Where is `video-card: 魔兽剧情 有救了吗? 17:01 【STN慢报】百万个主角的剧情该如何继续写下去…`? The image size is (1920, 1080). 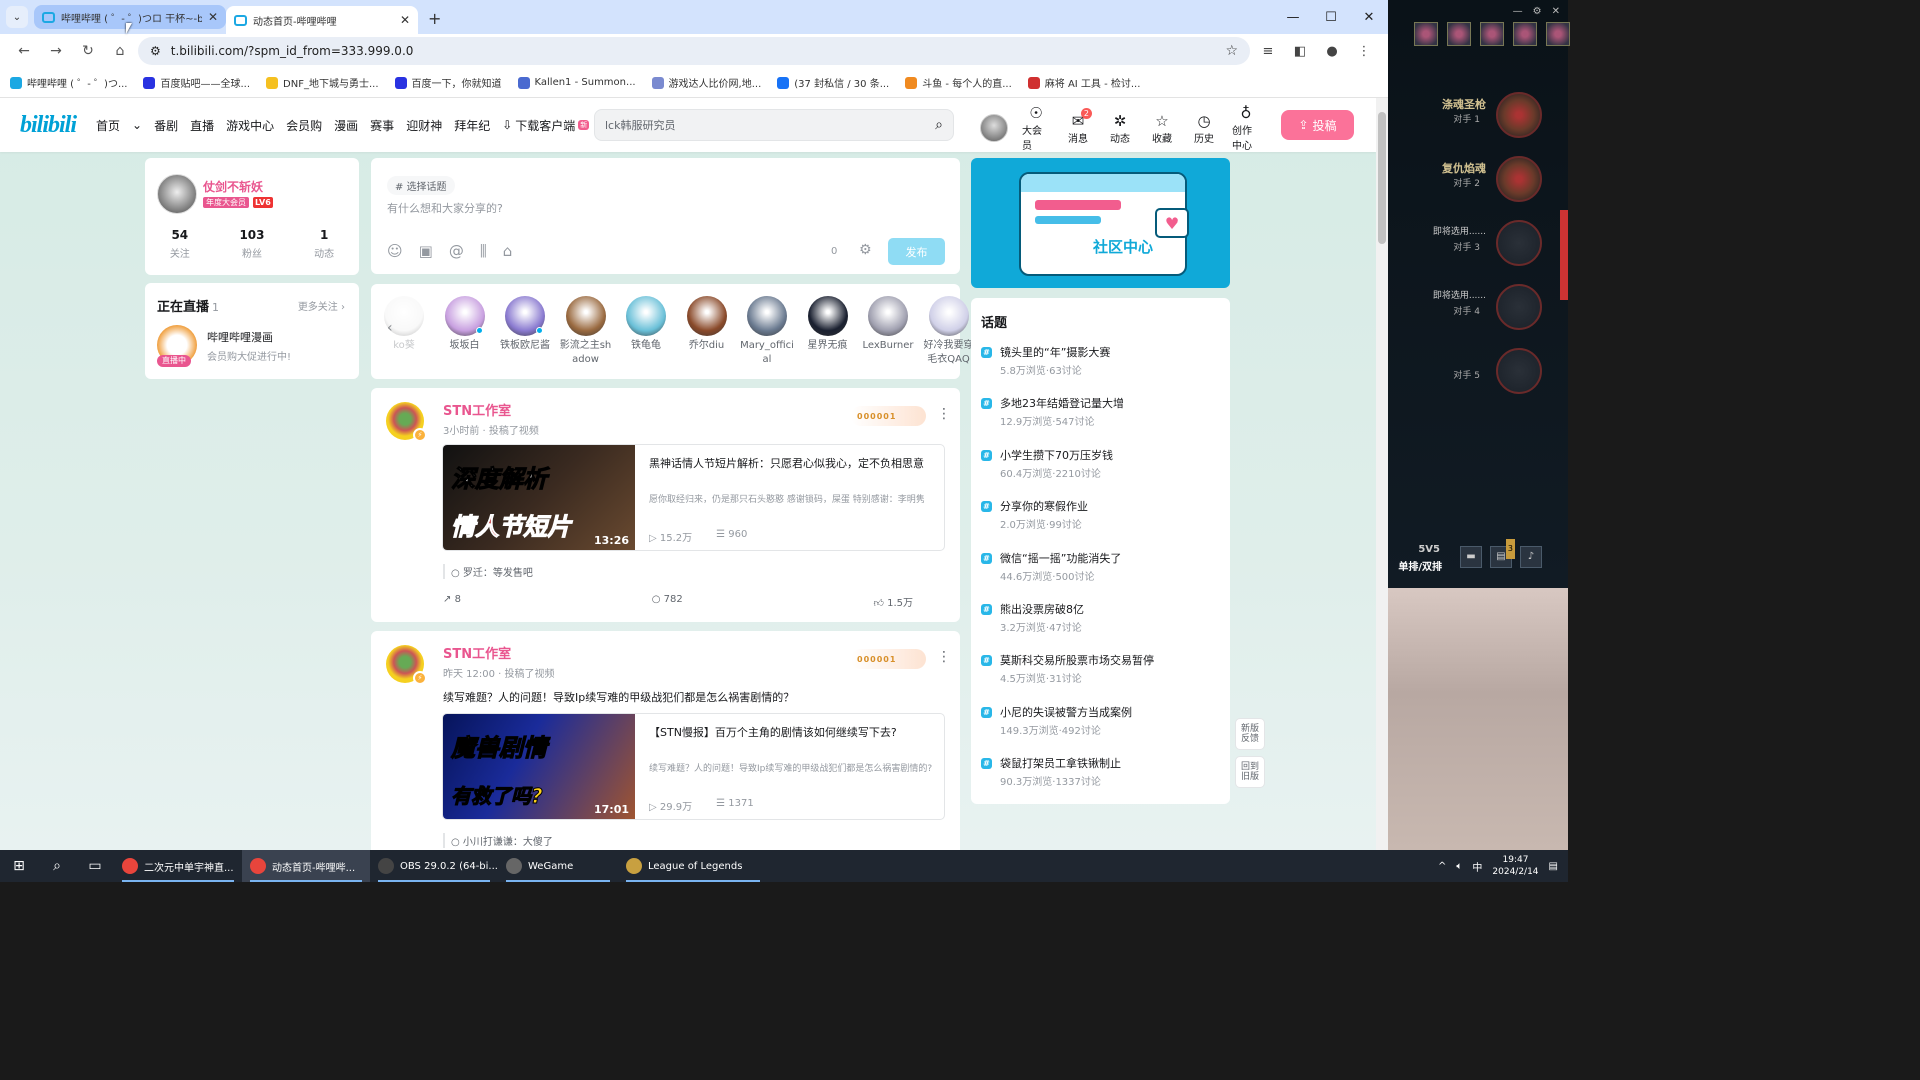
video-card: 魔兽剧情 有救了吗? 17:01 【STN慢报】百万个主角的剧情该如何继续写下去… is located at coordinates (693, 766).